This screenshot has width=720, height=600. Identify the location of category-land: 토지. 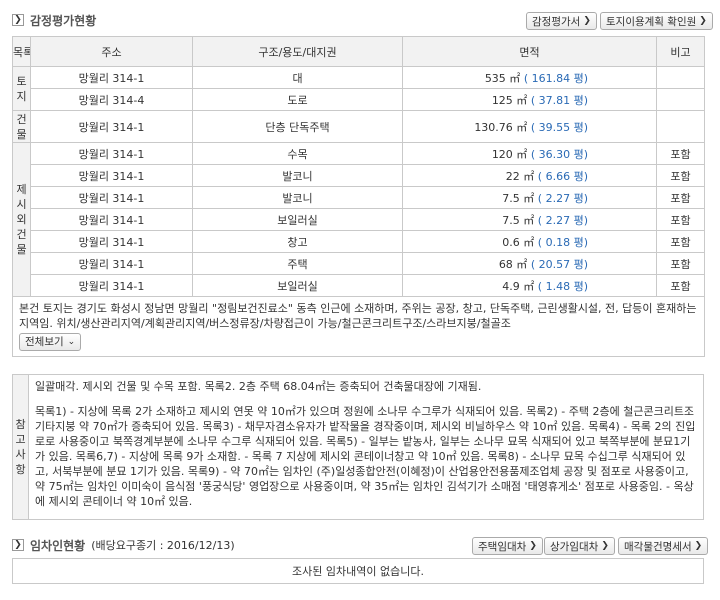
(21, 88).